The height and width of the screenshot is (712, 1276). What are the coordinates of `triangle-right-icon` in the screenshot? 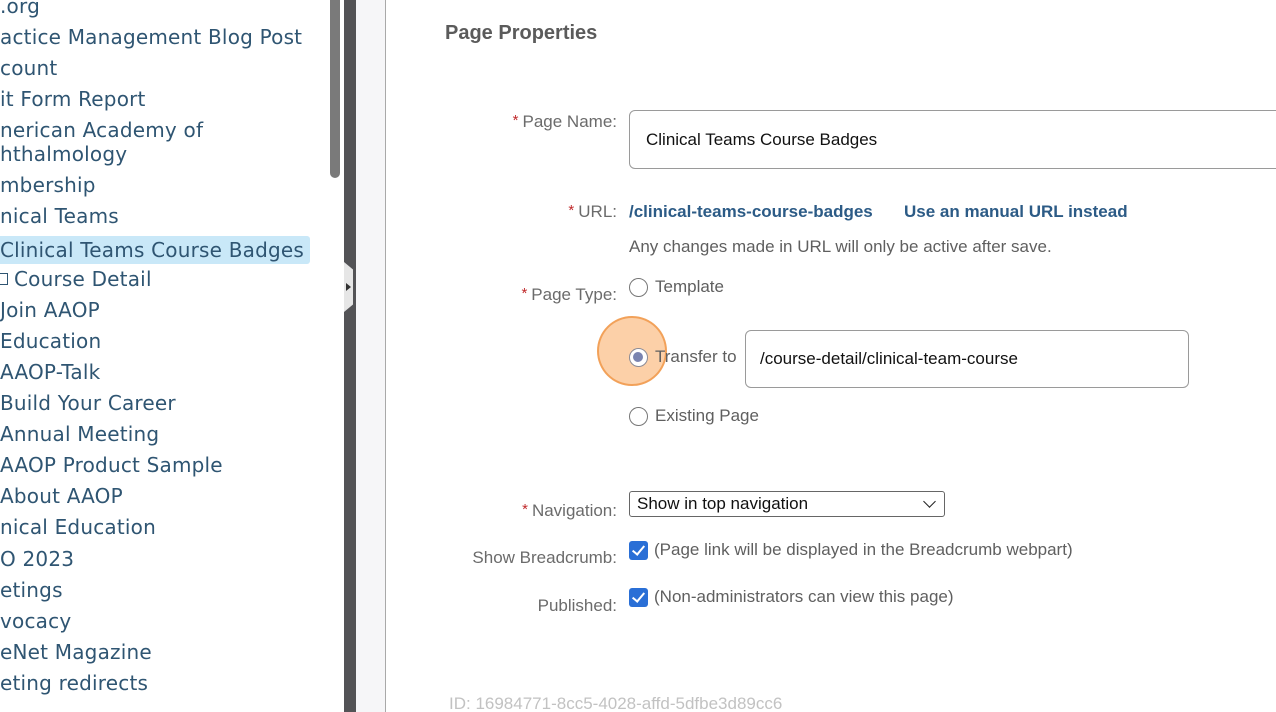 It's located at (348, 287).